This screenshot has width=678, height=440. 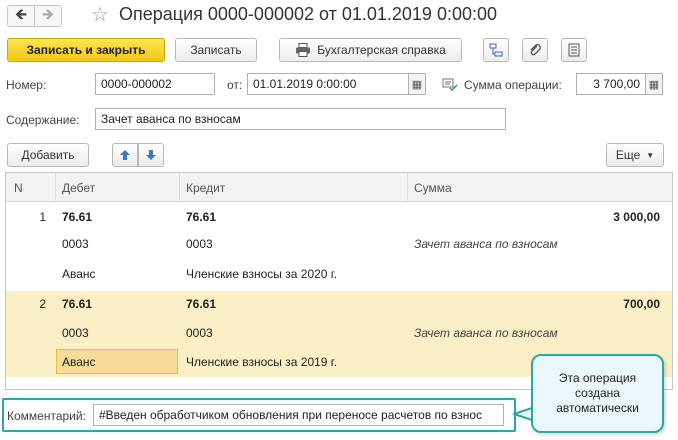 I want to click on move-up-button, so click(x=125, y=155).